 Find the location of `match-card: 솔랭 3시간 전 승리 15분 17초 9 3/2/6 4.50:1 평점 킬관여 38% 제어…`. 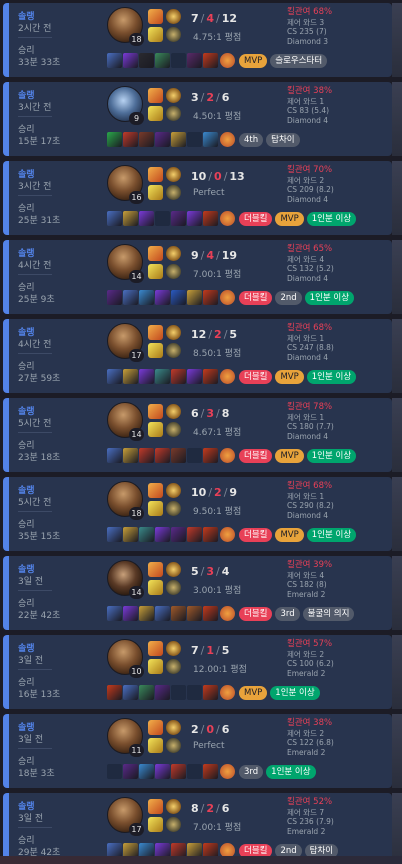

match-card: 솔랭 3시간 전 승리 15분 17초 9 3/2/6 4.50:1 평점 킬관여 38% 제어… is located at coordinates (202, 119).